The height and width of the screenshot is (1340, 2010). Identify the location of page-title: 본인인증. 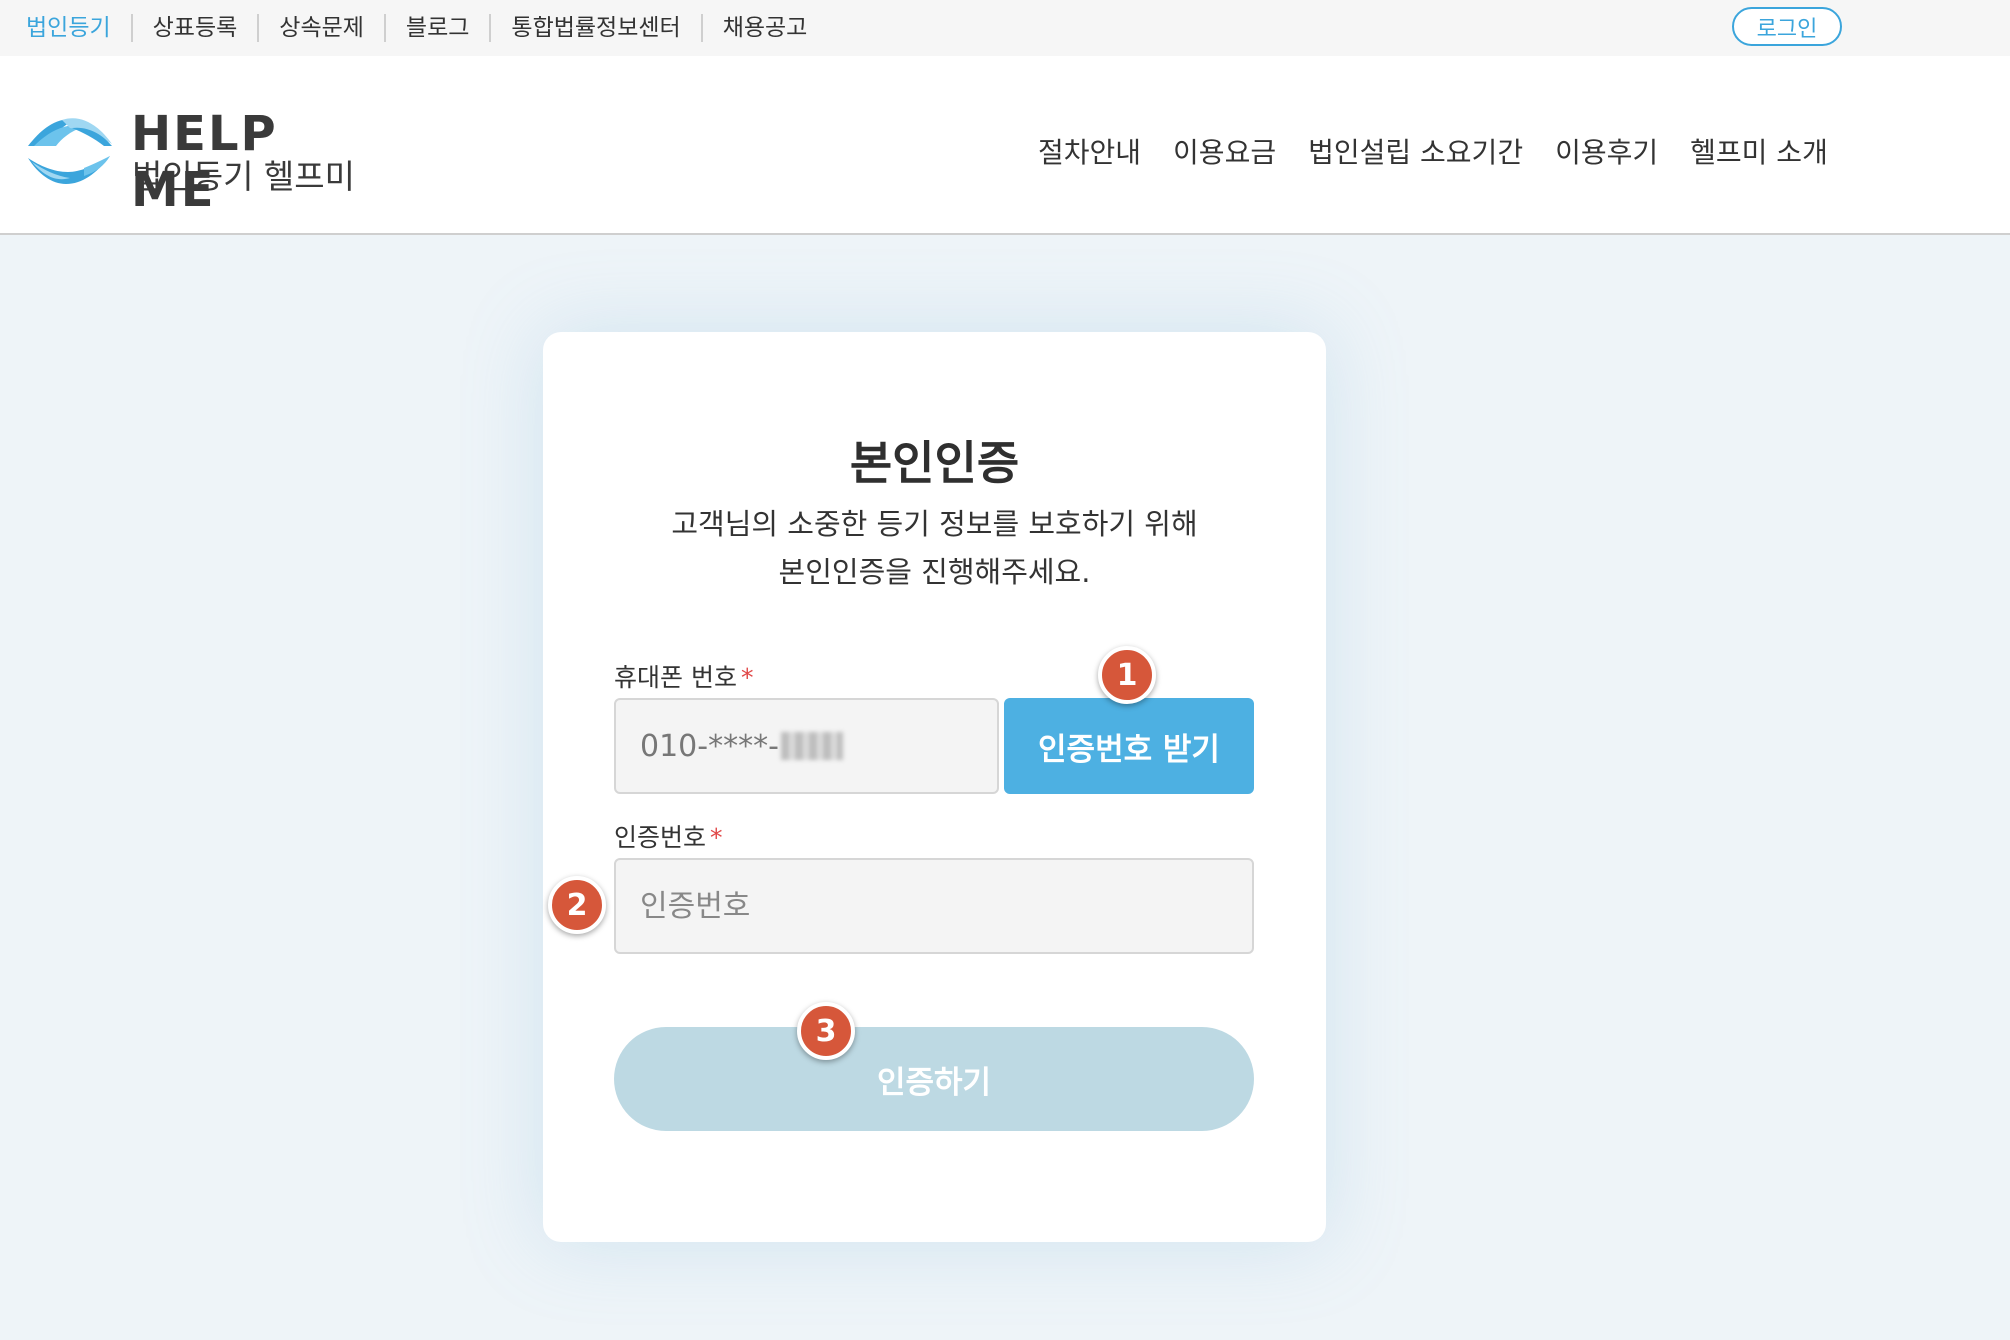
(934, 463).